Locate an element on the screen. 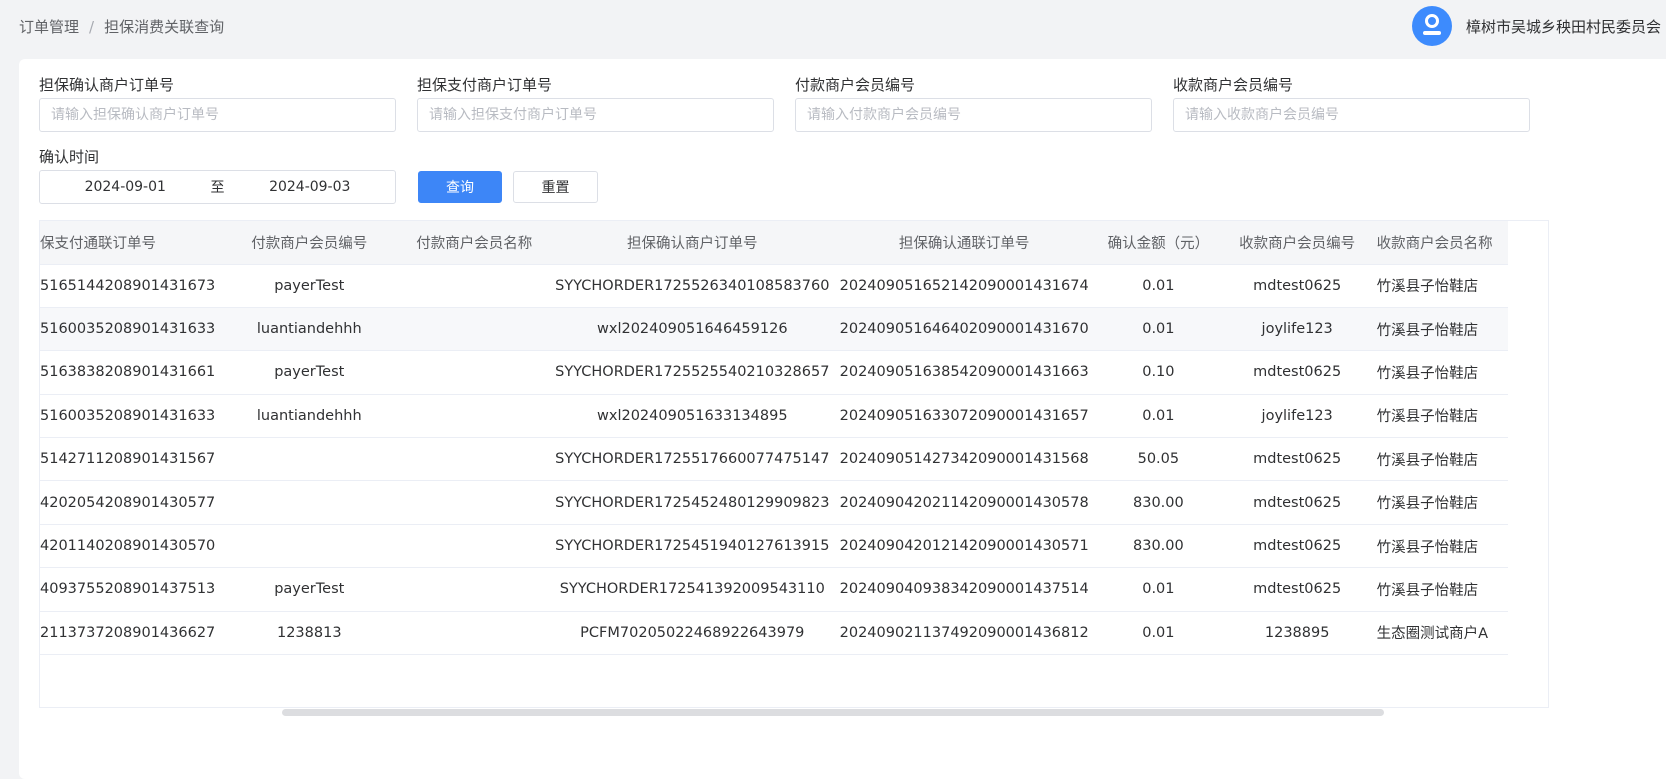 The width and height of the screenshot is (1666, 779). col-payee-name: 收款商户会员名称 is located at coordinates (1437, 243).